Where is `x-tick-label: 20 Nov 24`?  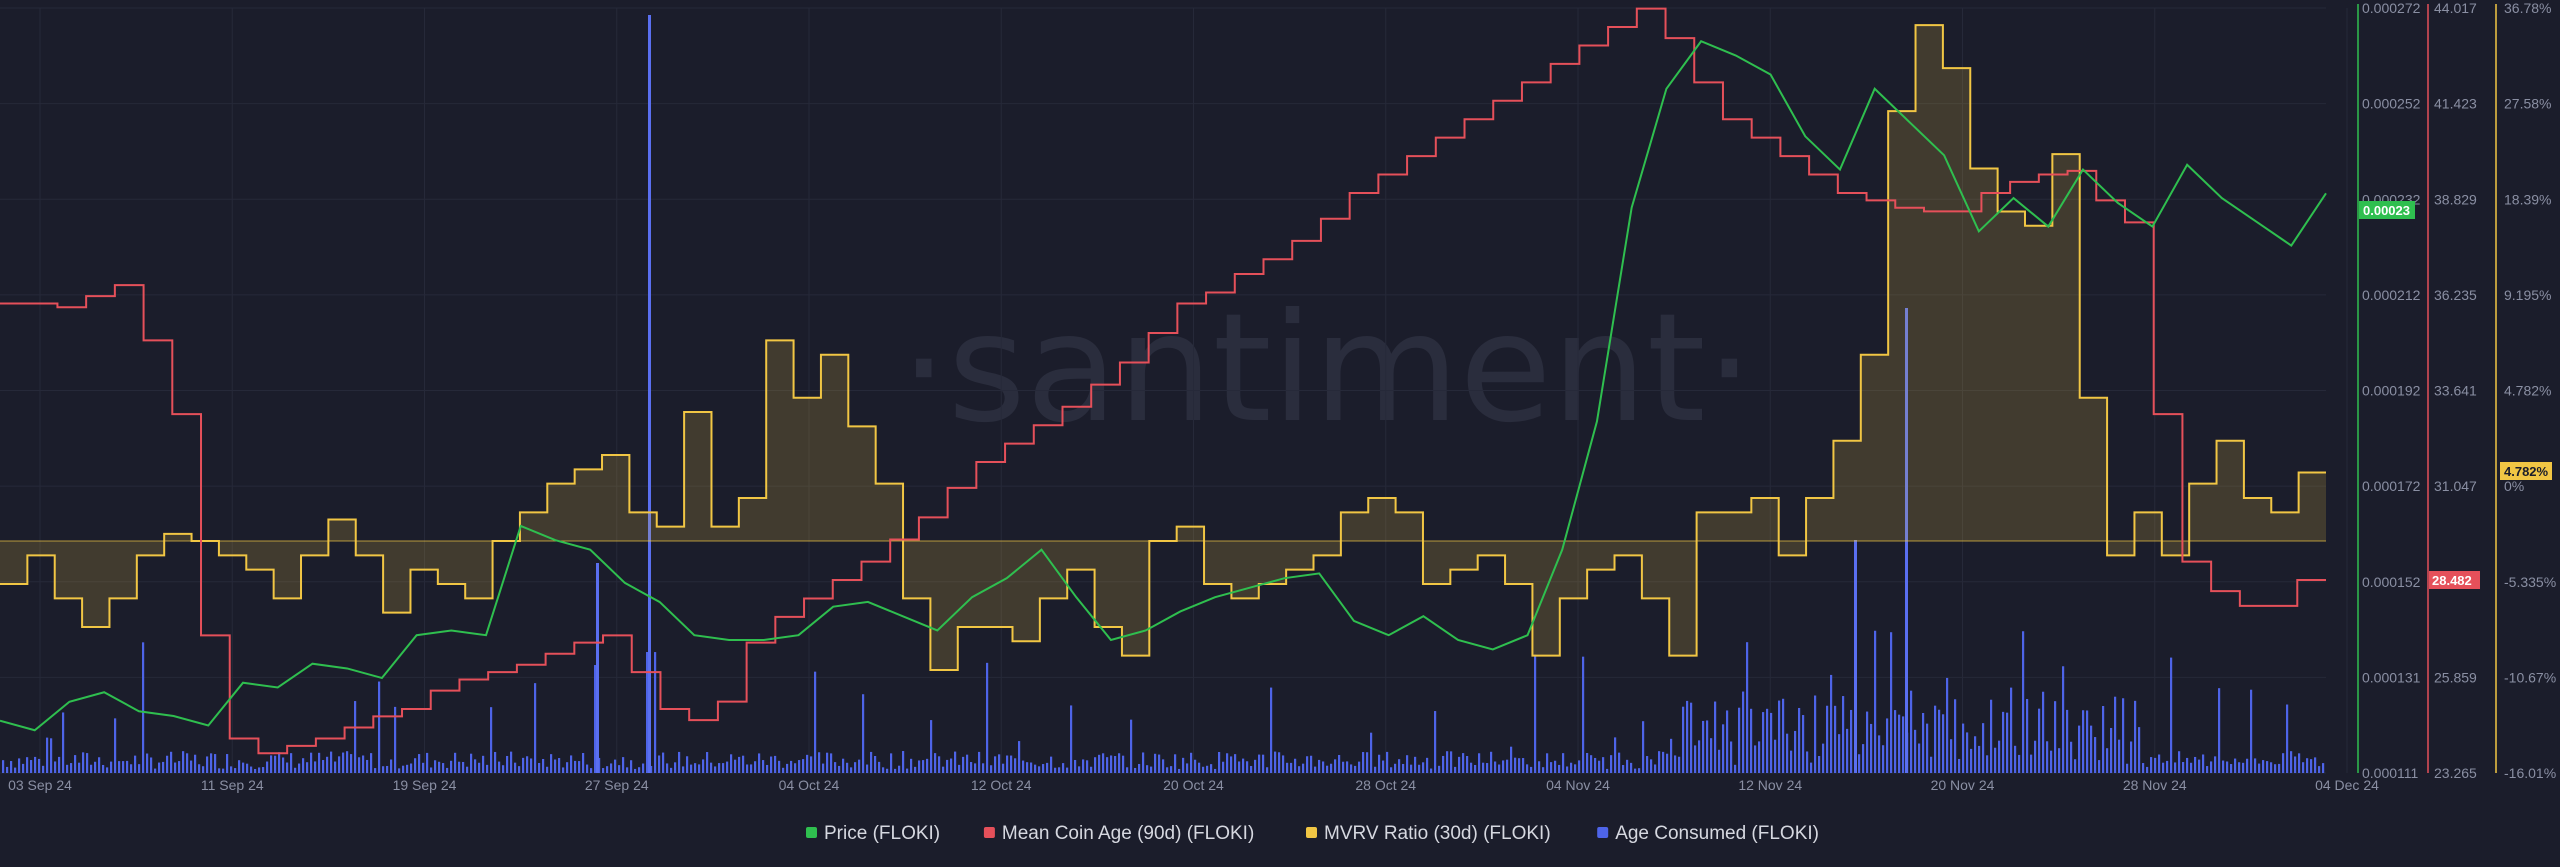
x-tick-label: 20 Nov 24 is located at coordinates (1963, 785).